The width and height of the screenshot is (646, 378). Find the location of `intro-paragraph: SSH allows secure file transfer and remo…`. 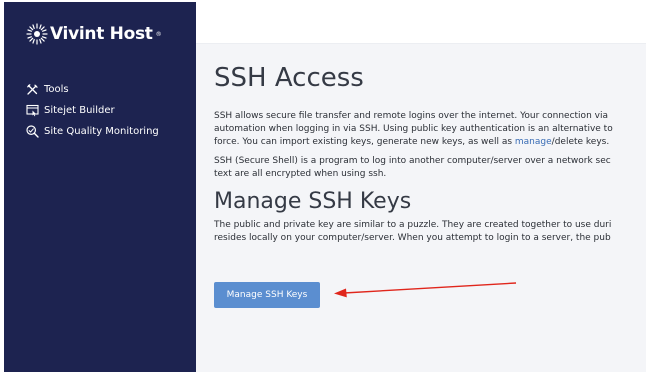

intro-paragraph: SSH allows secure file transfer and remo… is located at coordinates (430, 129).